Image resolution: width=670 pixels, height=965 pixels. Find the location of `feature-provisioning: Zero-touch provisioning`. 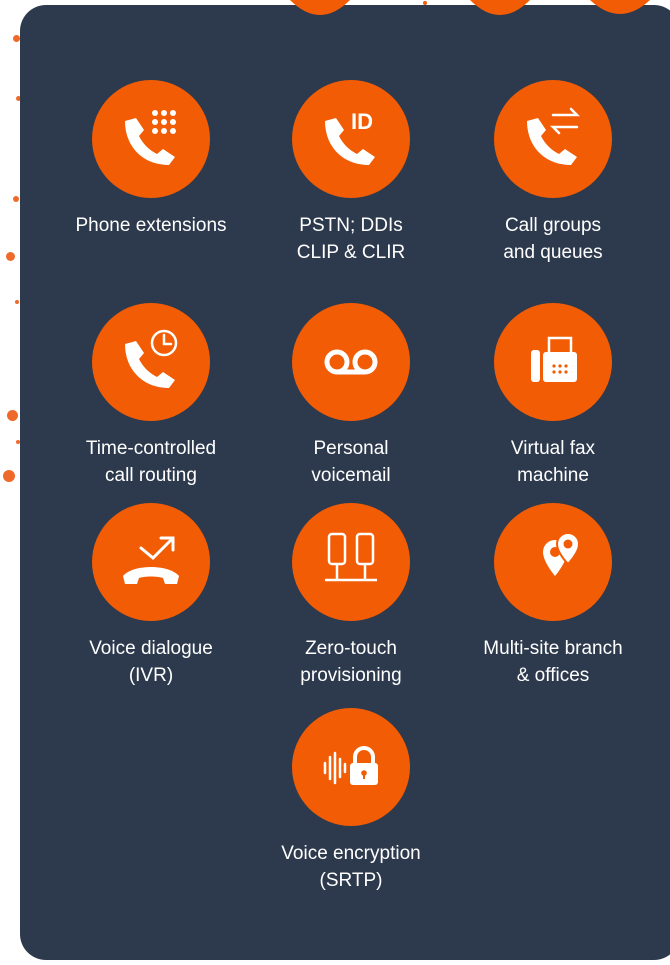

feature-provisioning: Zero-touch provisioning is located at coordinates (351, 596).